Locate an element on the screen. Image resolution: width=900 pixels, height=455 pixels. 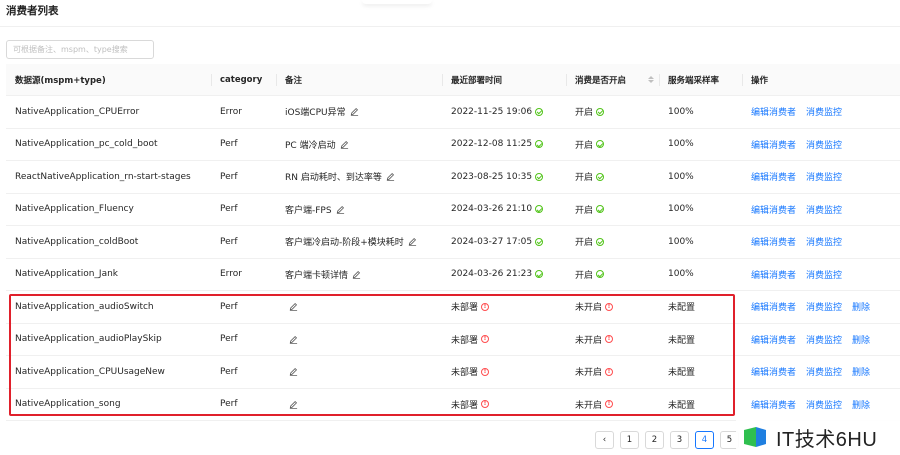
deploy-time-cell: 2024-03-26 21:23 is located at coordinates (497, 275).